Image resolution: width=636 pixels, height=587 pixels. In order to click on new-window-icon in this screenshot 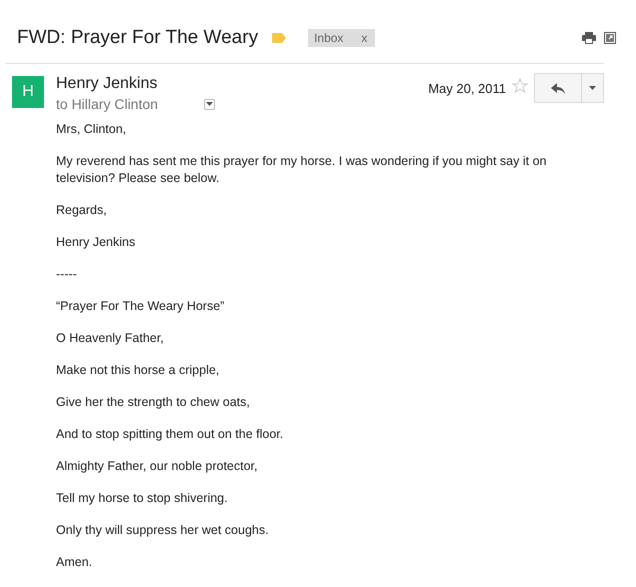, I will do `click(610, 38)`.